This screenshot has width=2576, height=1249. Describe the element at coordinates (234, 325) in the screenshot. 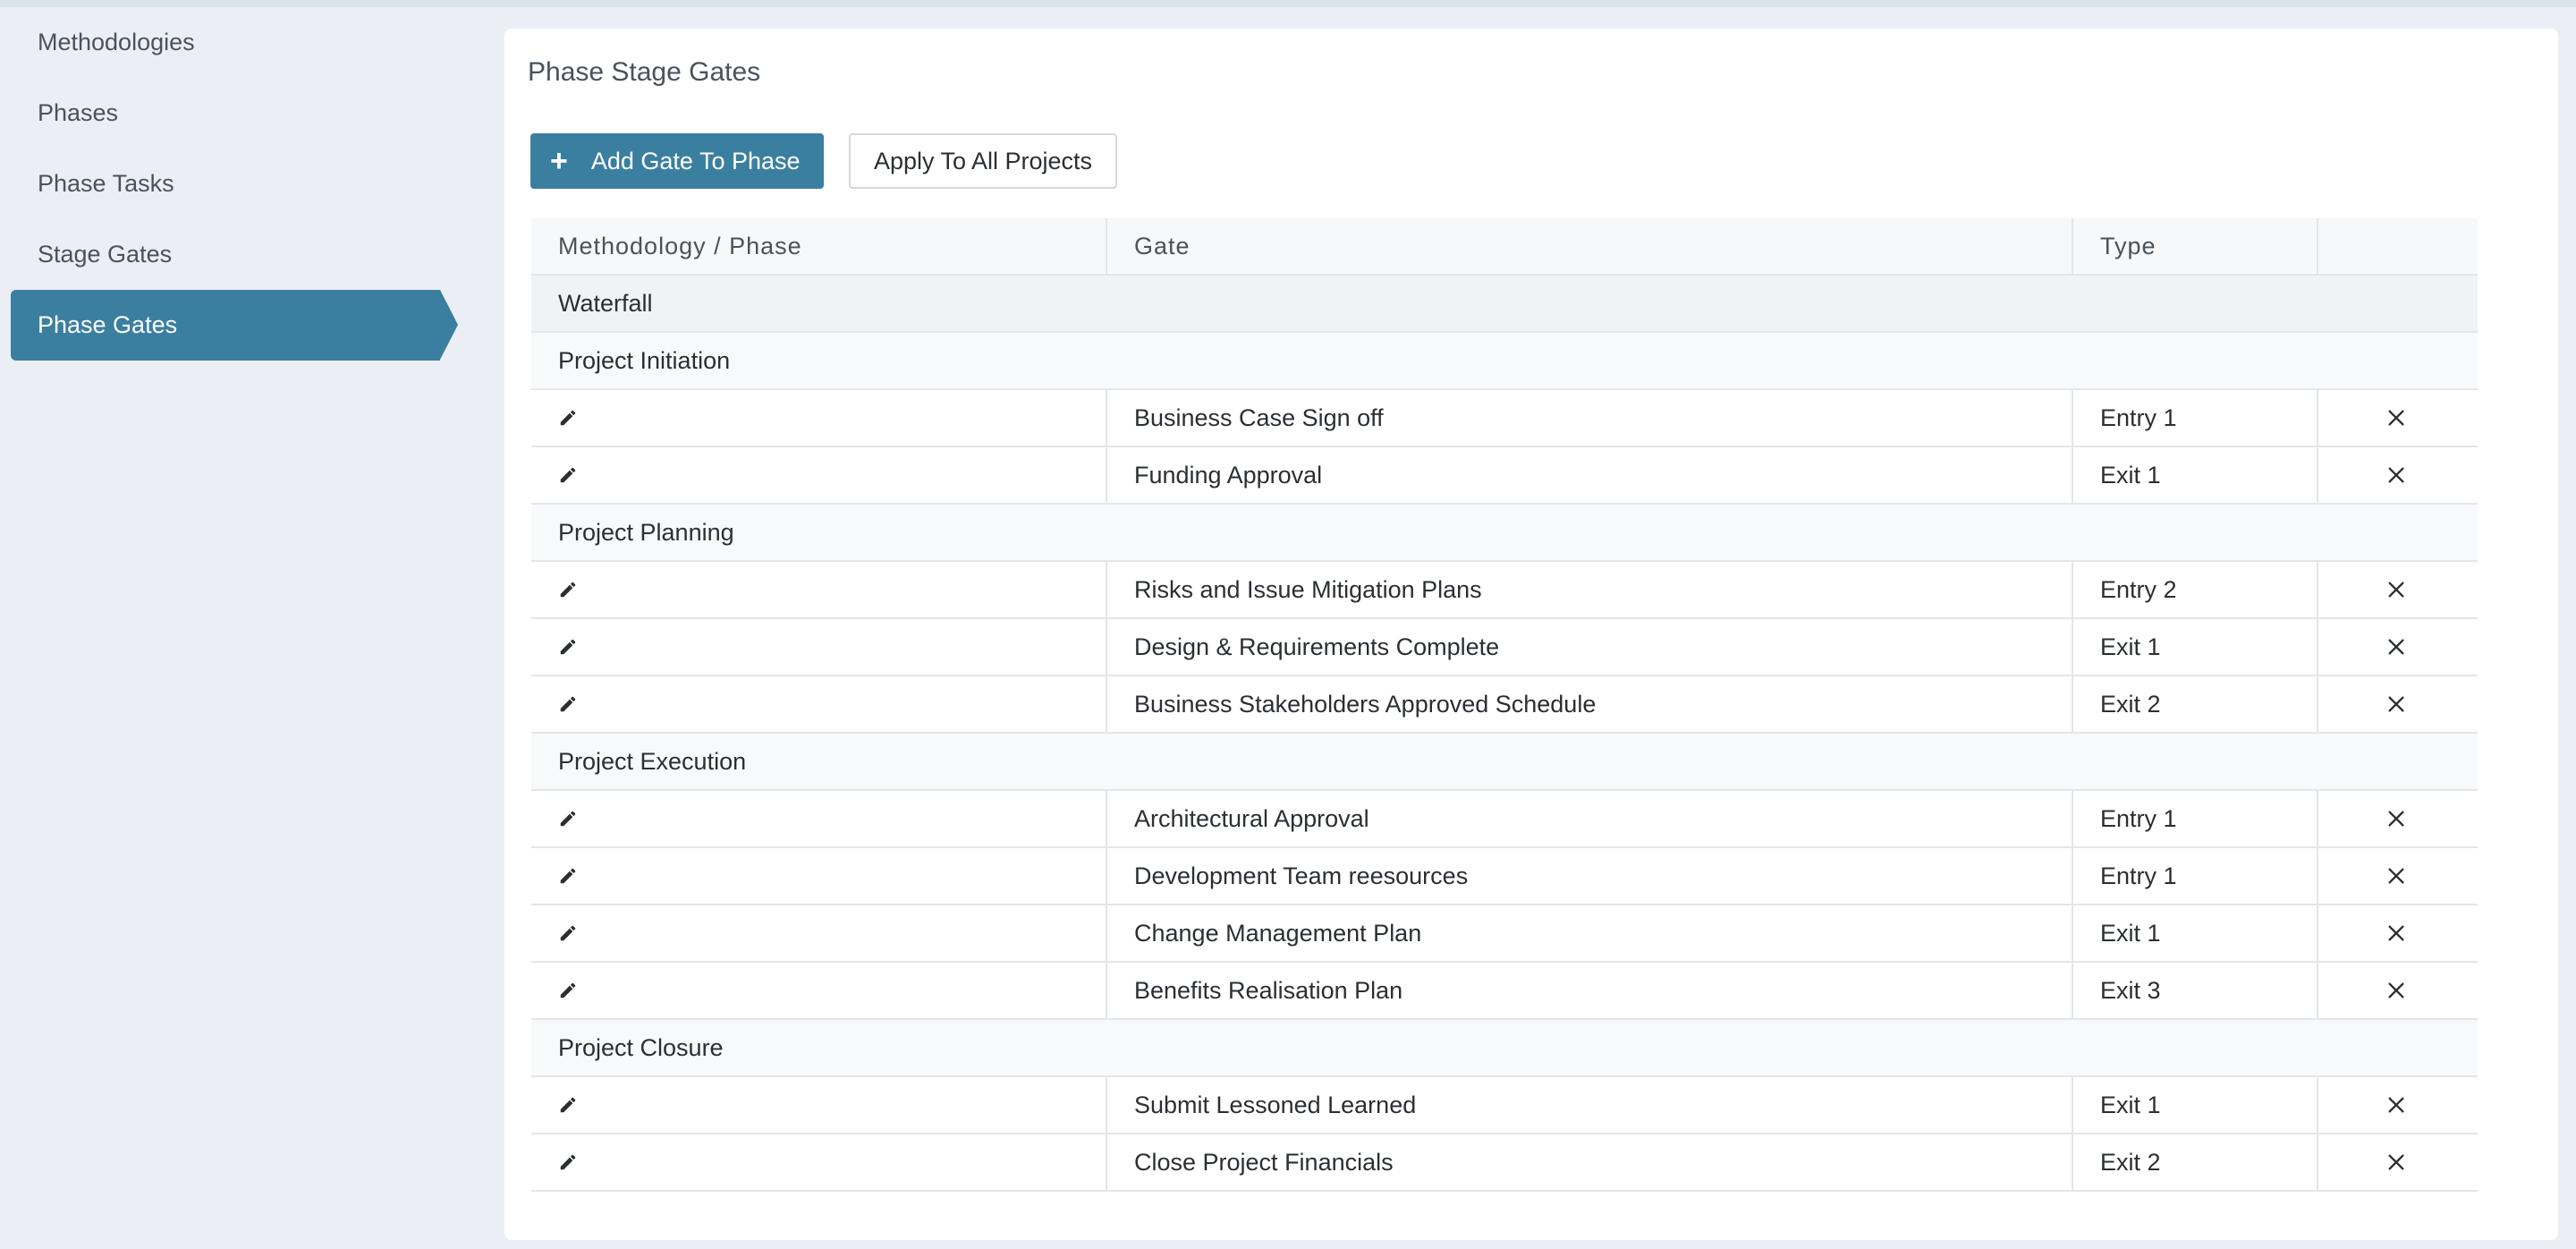

I see `sidebar-item-phase-gates: Phase Gates` at that location.